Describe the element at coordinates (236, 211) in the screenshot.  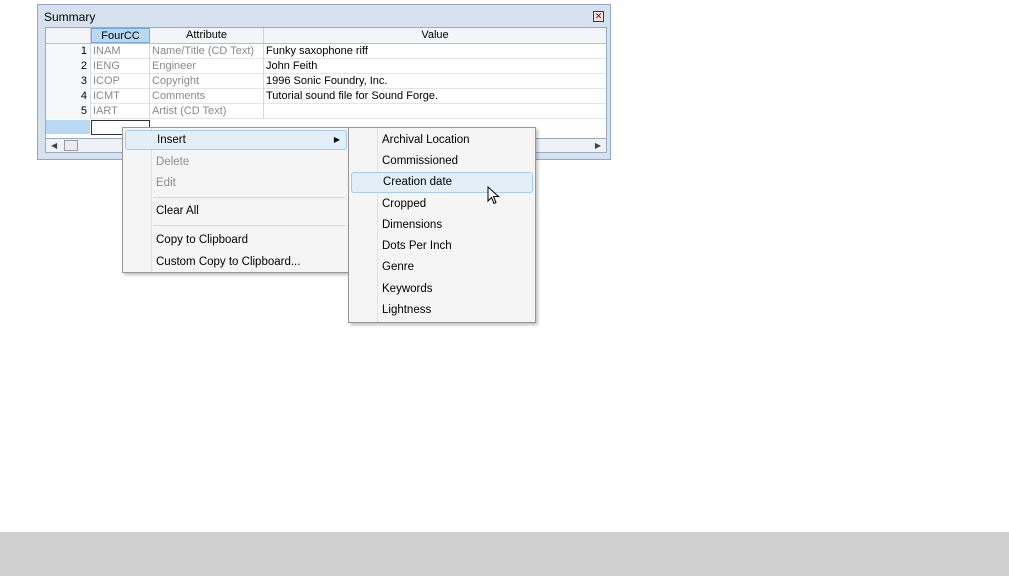
I see `menu-item-clear-all: Clear All` at that location.